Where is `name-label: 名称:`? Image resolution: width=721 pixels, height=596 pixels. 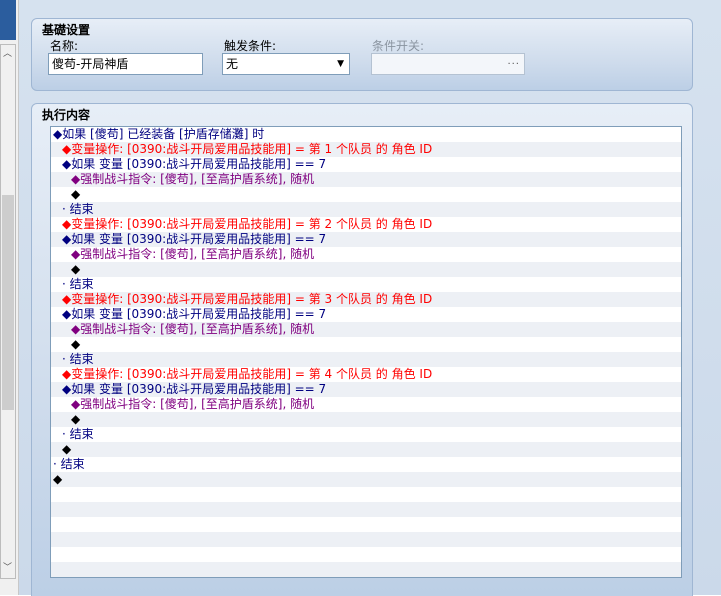 name-label: 名称: is located at coordinates (64, 46).